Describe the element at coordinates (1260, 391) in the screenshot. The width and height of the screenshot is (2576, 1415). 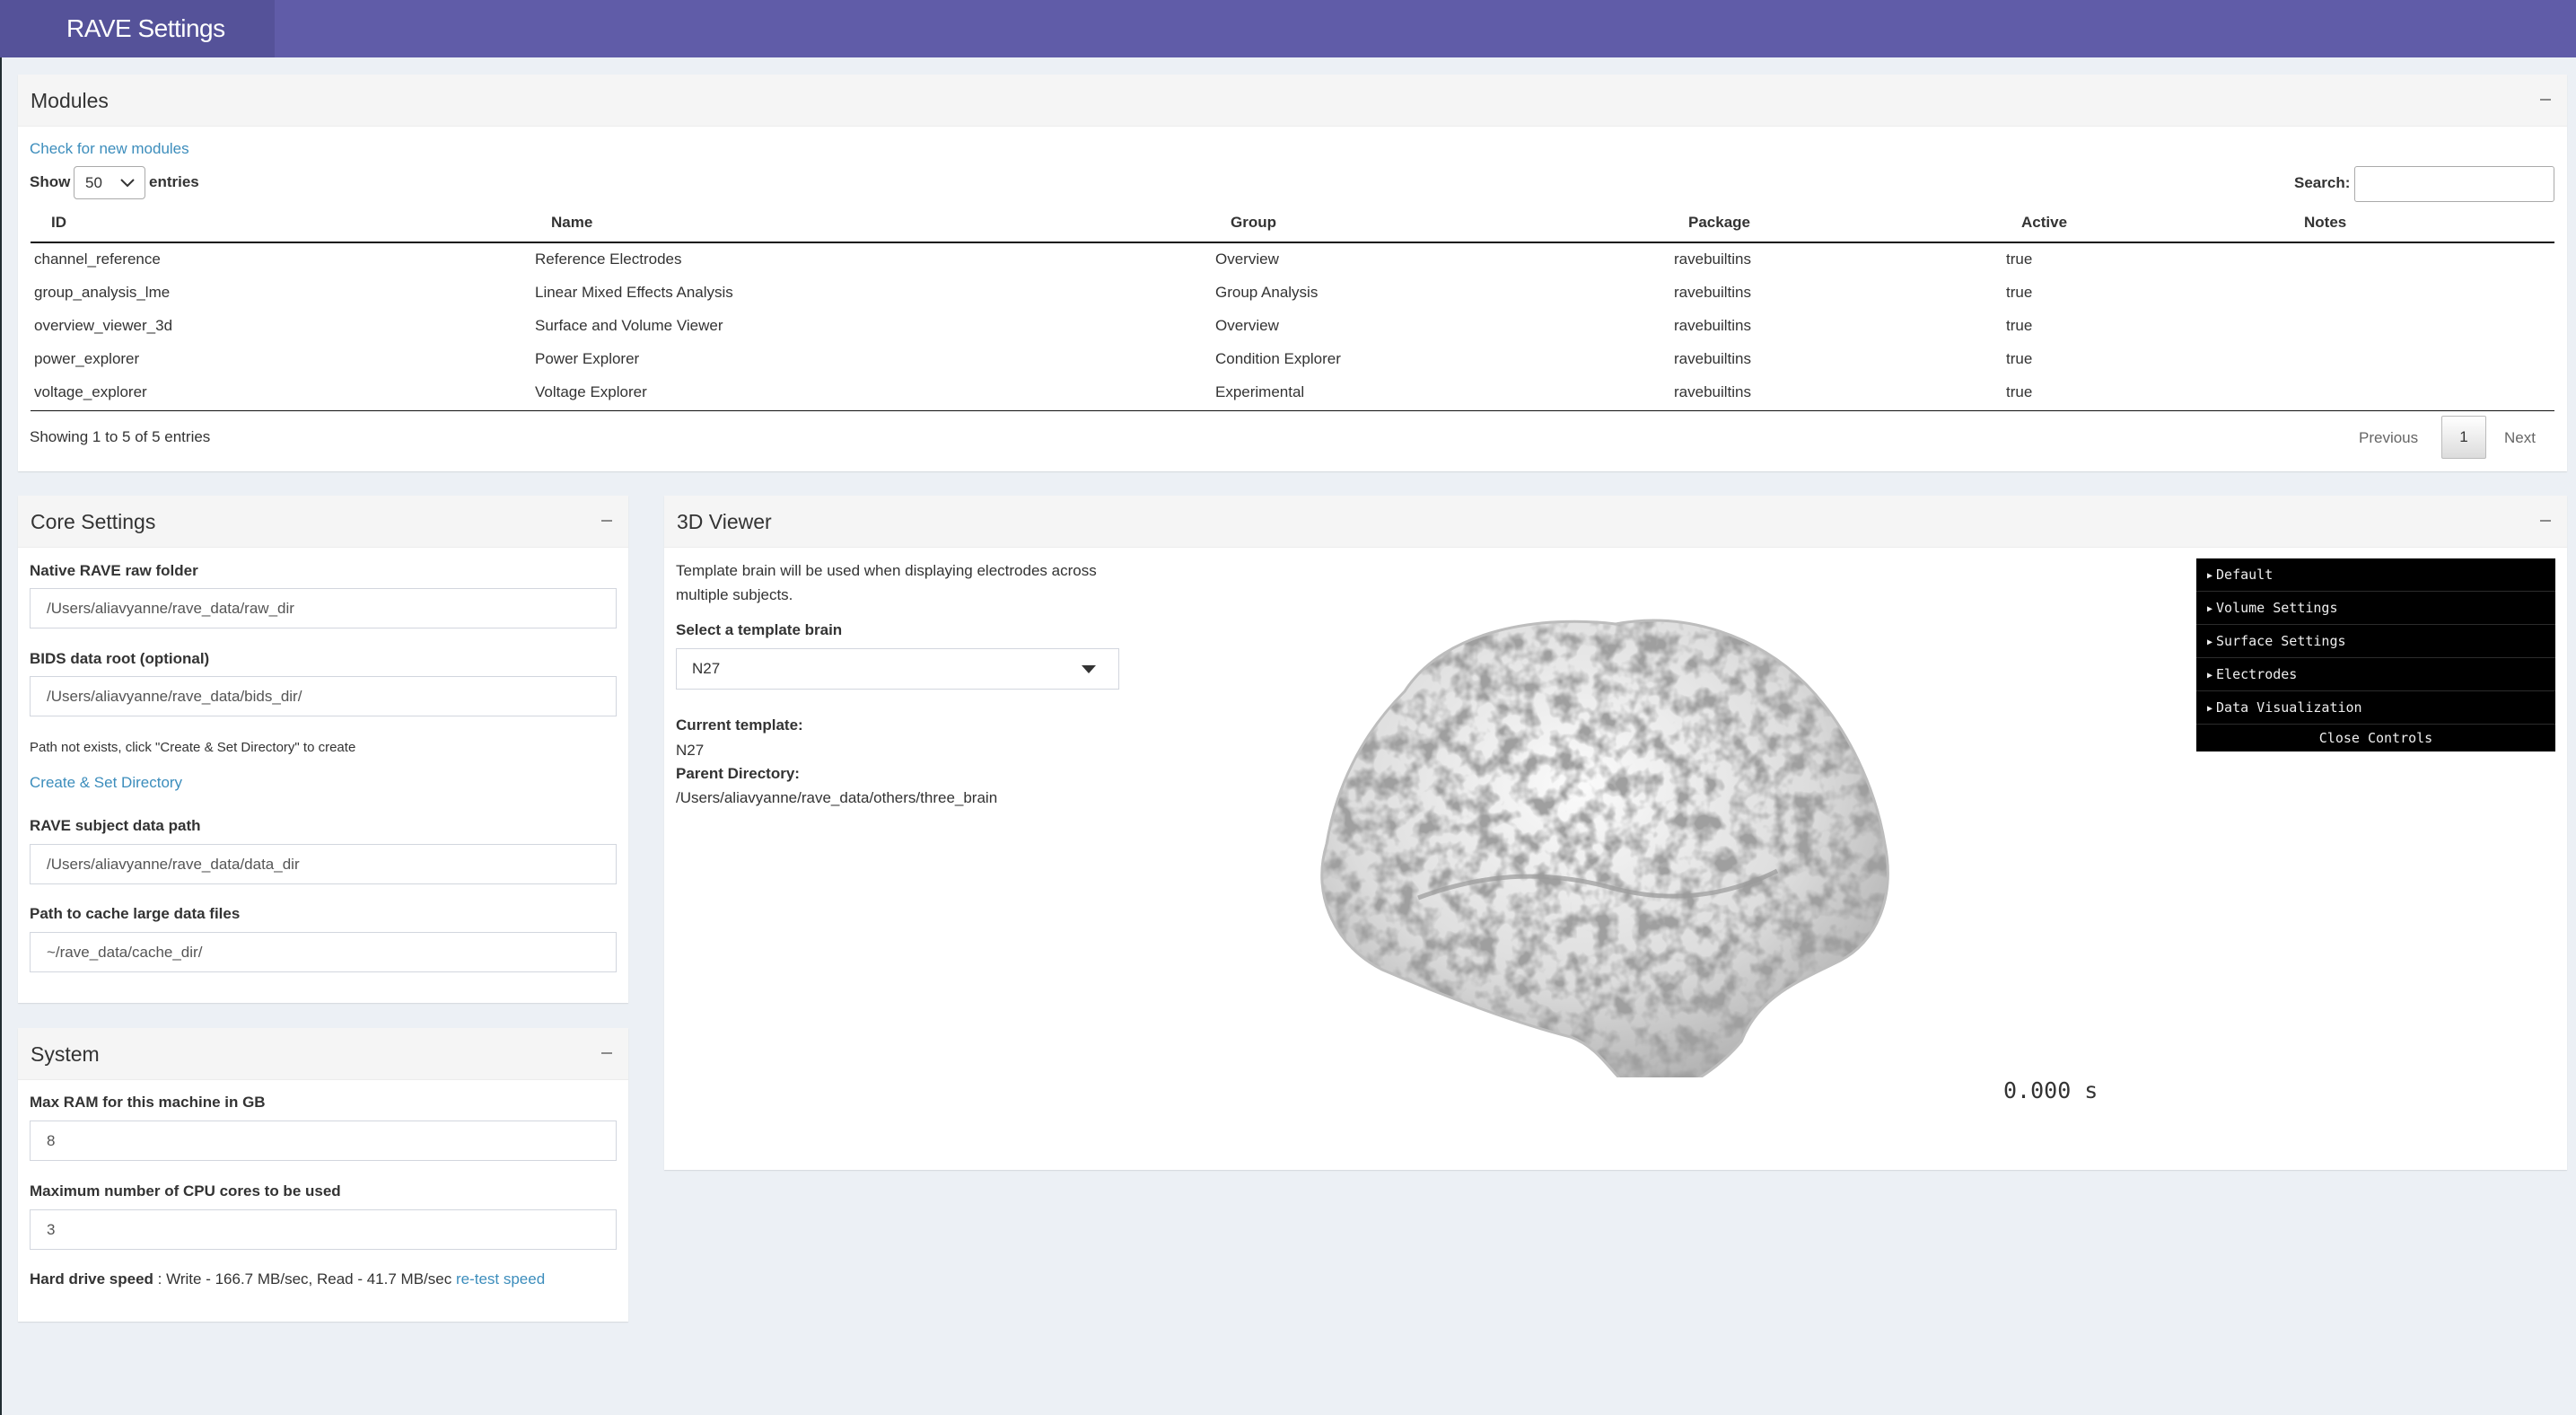
I see `cell-group: Experimental` at that location.